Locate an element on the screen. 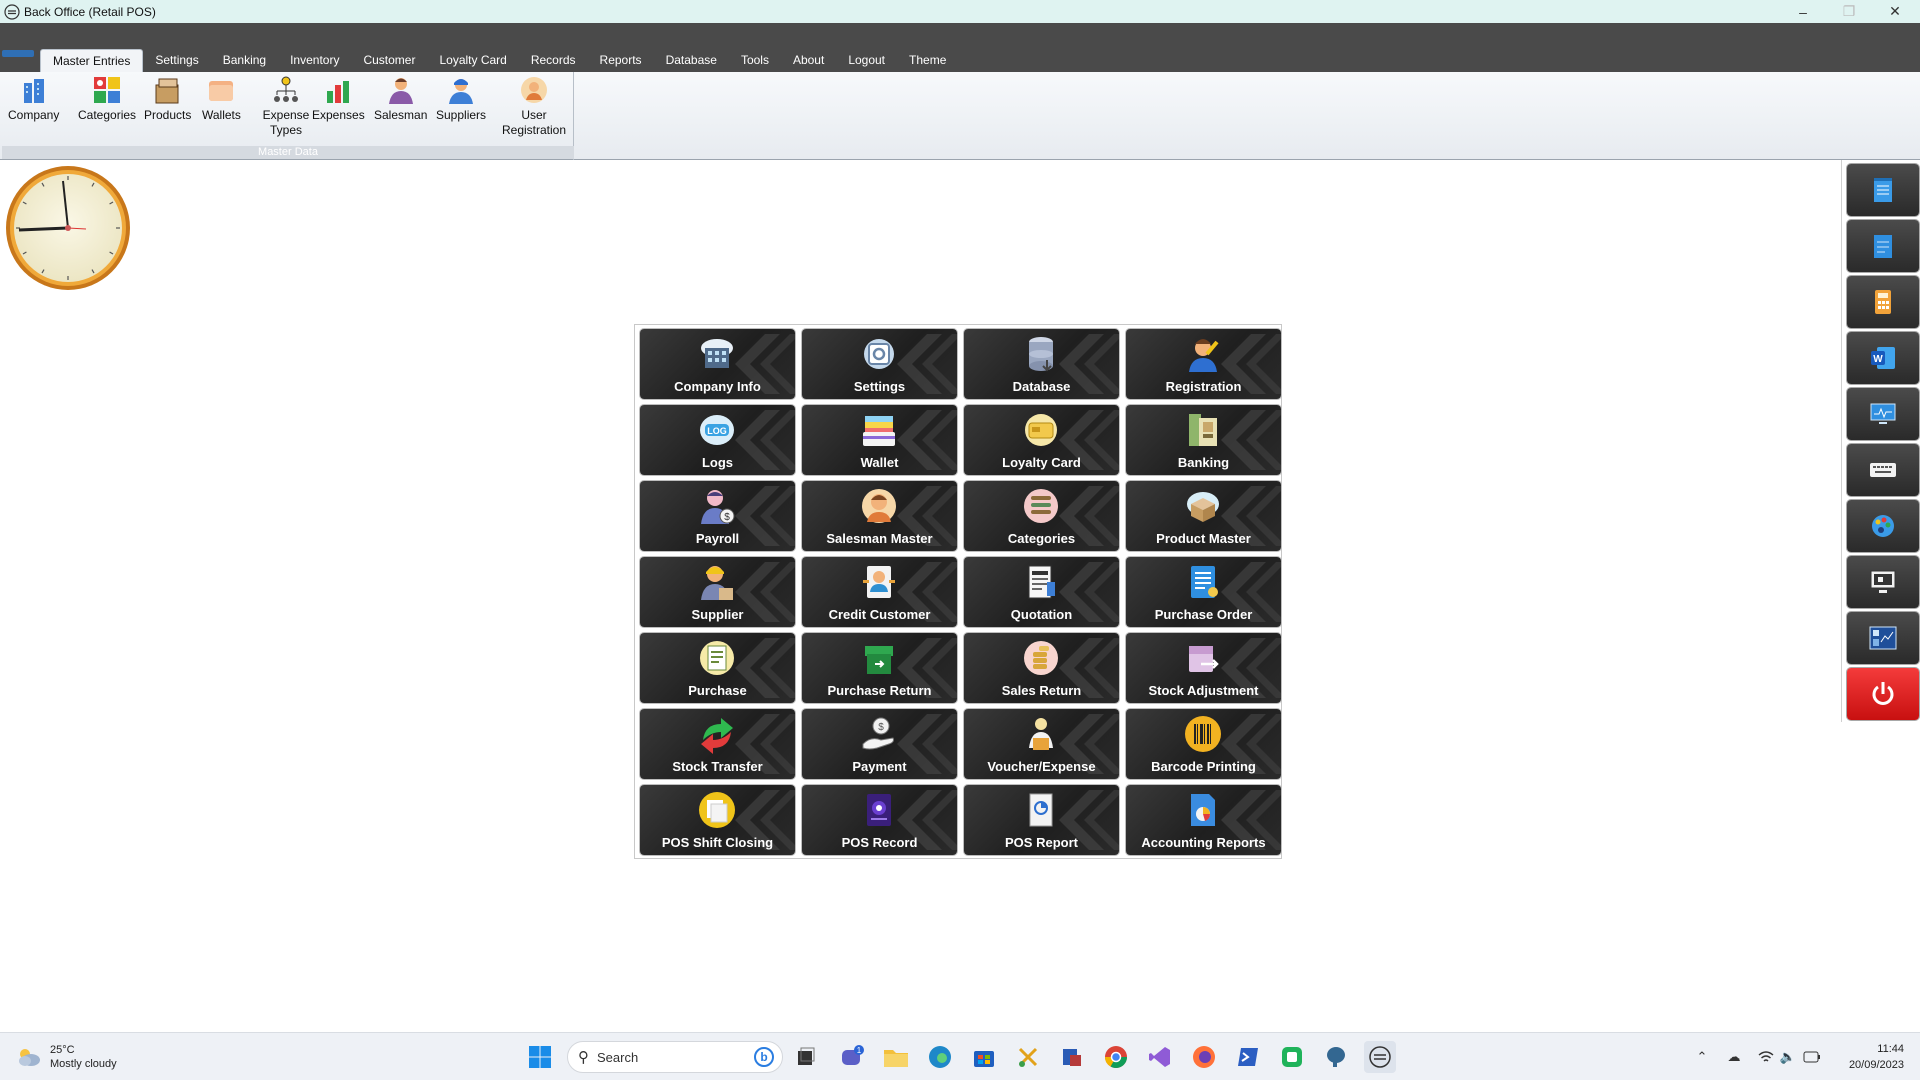  chat-app-icon: 1 is located at coordinates (852, 1057).